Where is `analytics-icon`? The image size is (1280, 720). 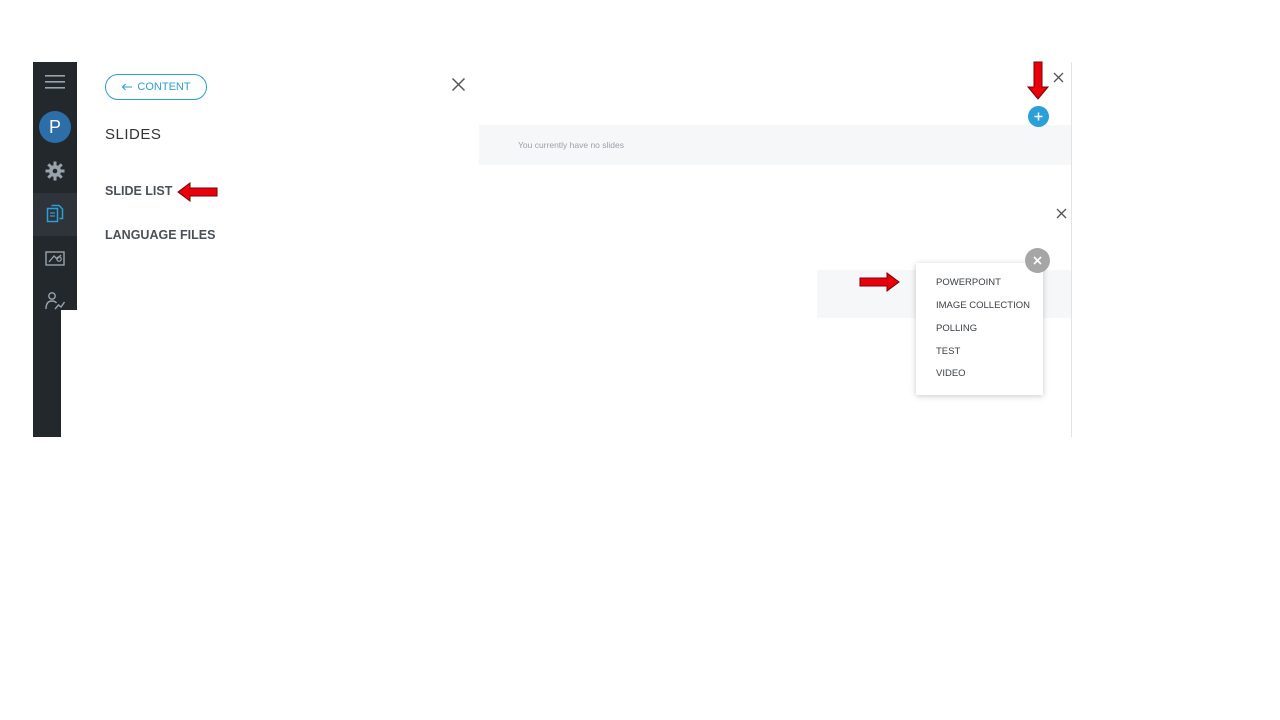 analytics-icon is located at coordinates (55, 301).